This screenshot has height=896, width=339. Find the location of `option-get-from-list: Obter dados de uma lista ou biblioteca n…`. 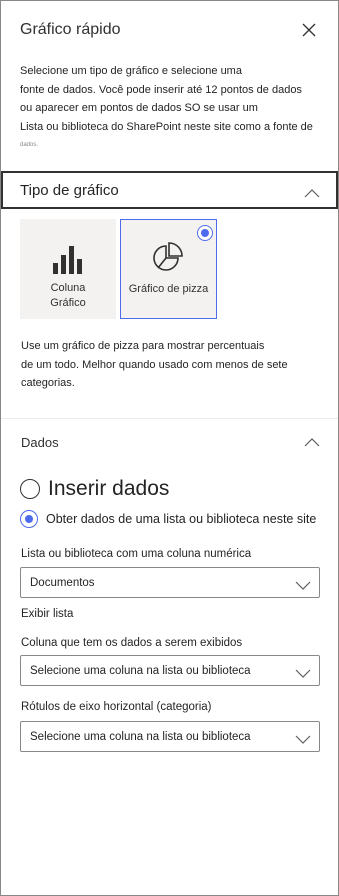

option-get-from-list: Obter dados de uma lista ou biblioteca n… is located at coordinates (168, 519).